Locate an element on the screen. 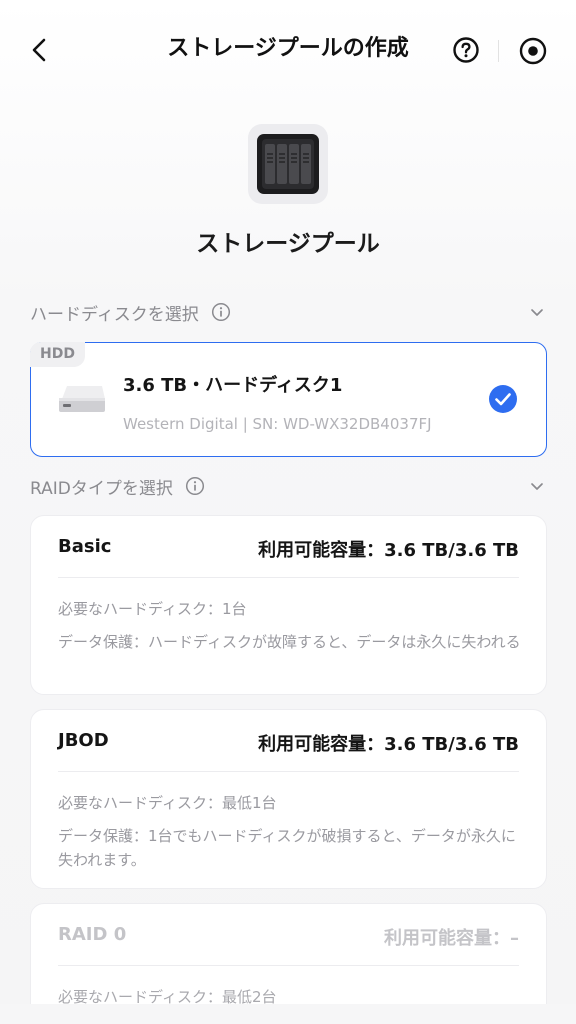 The image size is (576, 1024). hdd-tag: HDD is located at coordinates (57, 354).